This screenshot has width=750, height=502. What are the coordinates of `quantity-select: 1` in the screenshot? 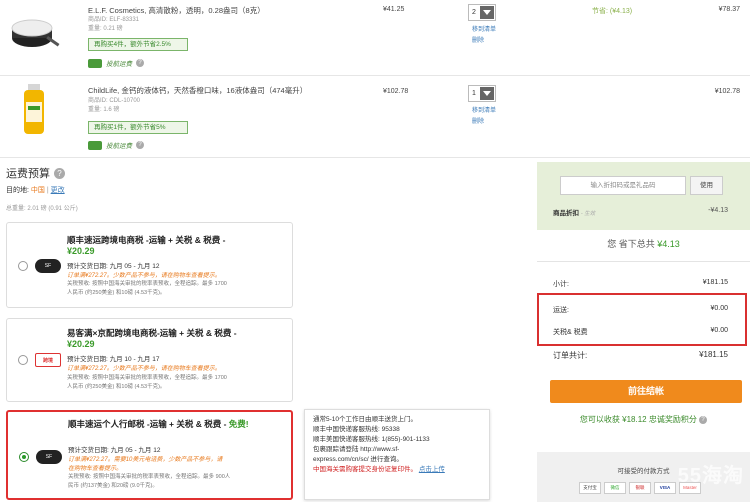 It's located at (482, 93).